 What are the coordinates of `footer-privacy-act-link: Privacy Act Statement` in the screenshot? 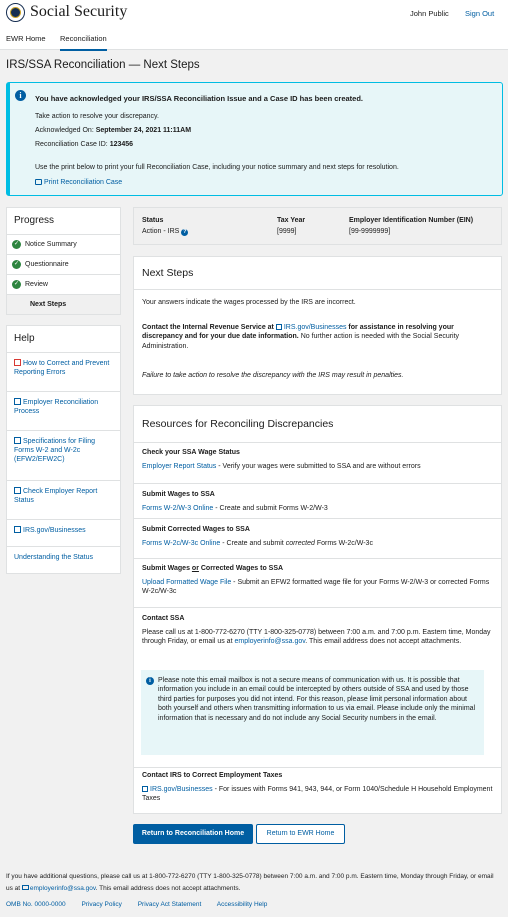 It's located at (170, 904).